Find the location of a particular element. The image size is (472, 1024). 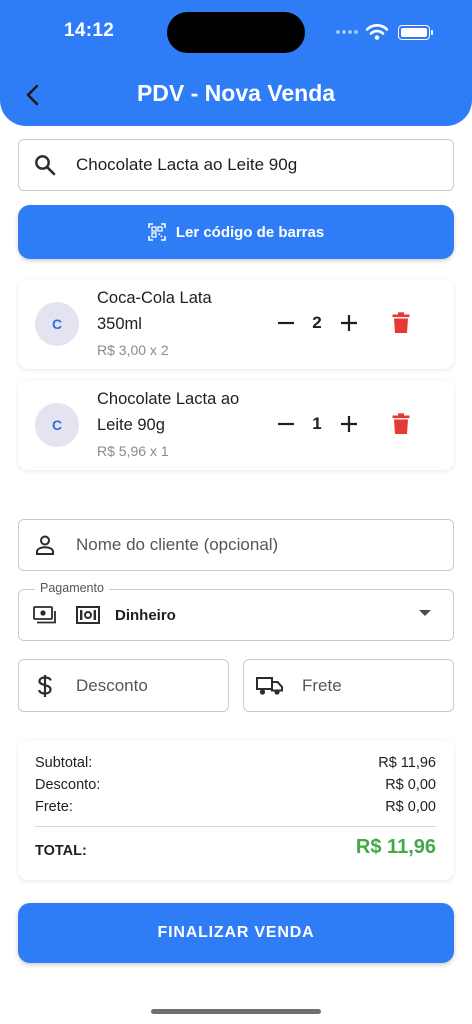

product-price: R$ 3,00 x 2 is located at coordinates (133, 350).